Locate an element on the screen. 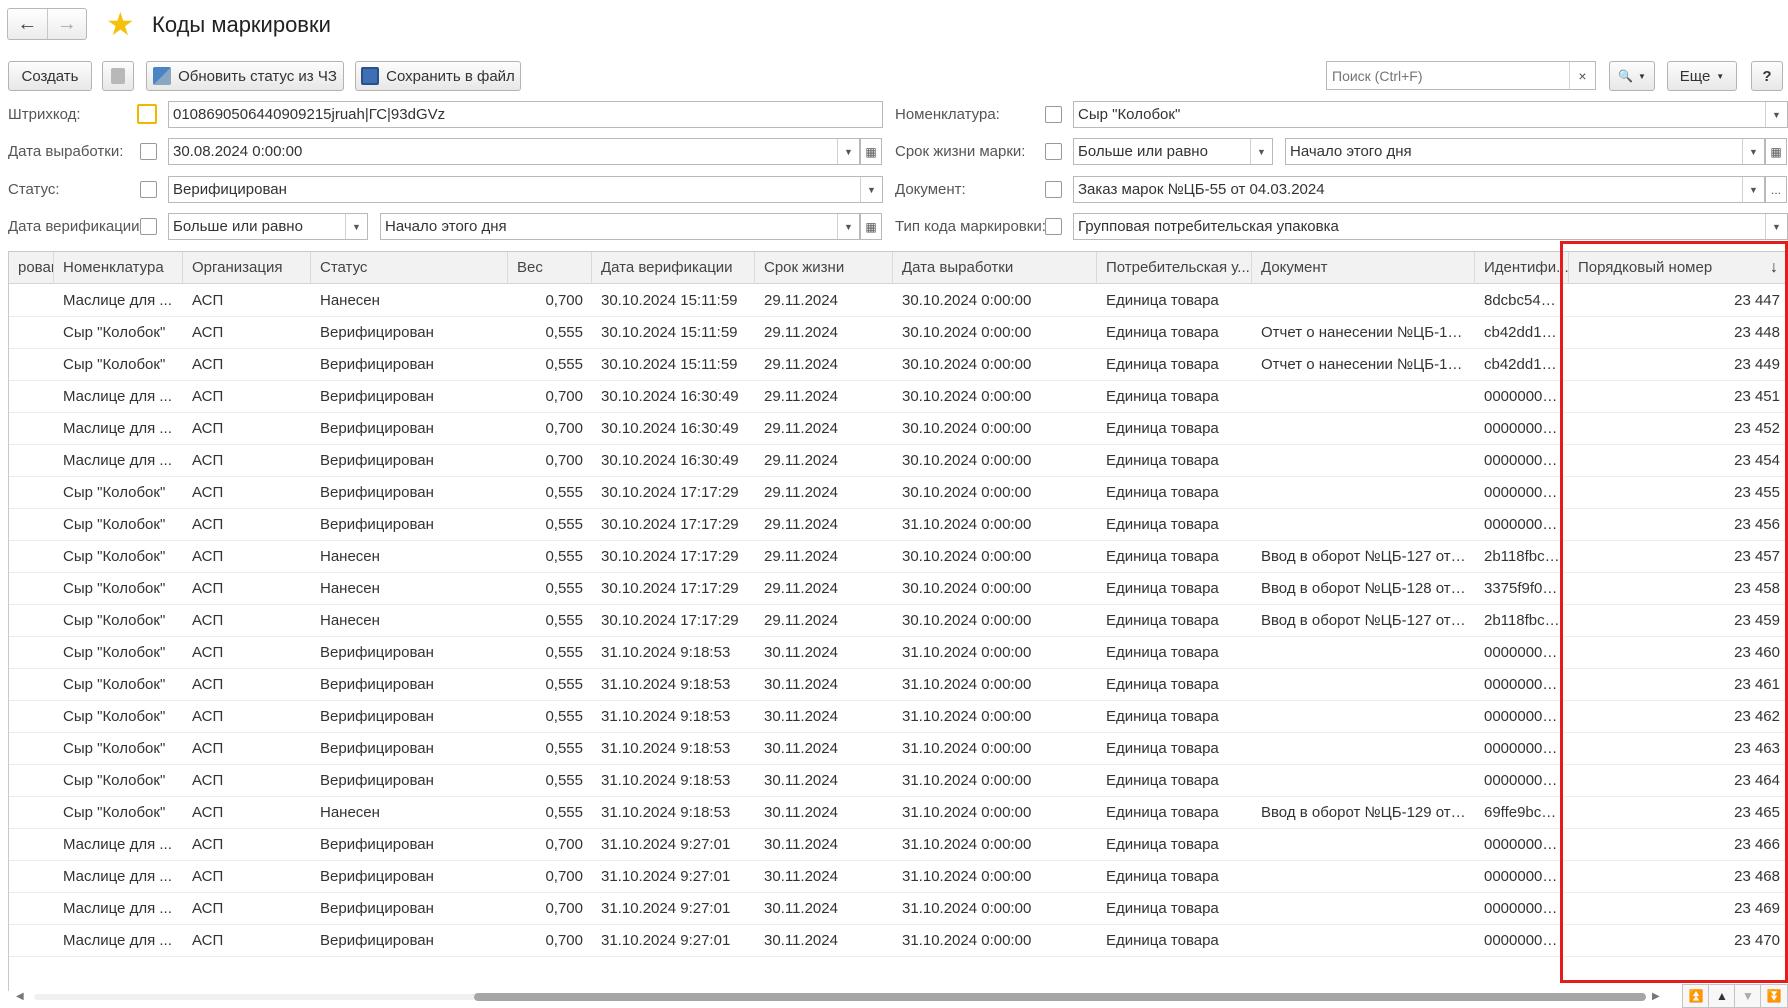 This screenshot has height=1008, width=1788. header-col-weight: Вес is located at coordinates (550, 268).